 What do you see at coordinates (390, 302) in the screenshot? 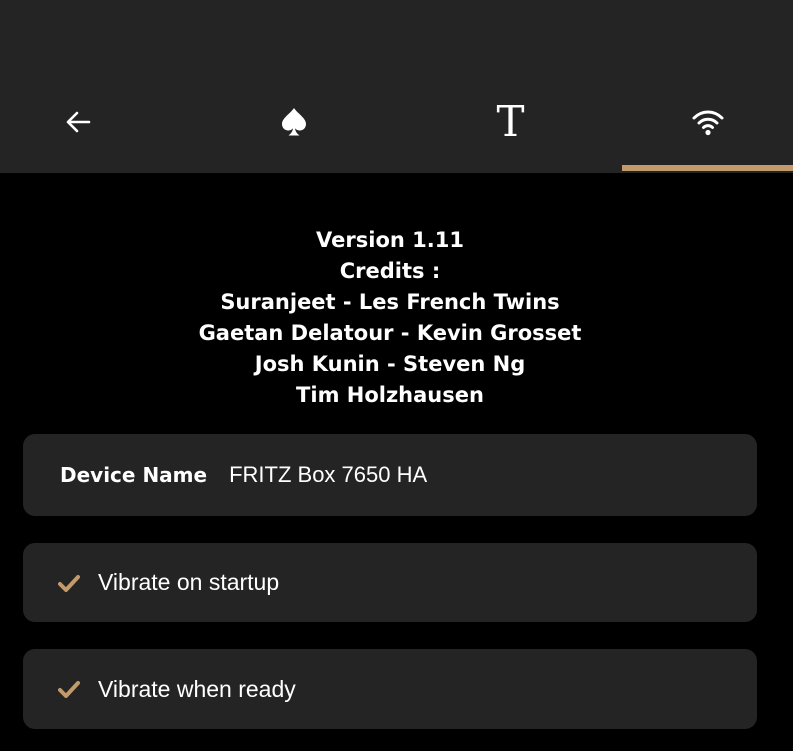
I see `credits-line: Suranjeet - Les French Twins` at bounding box center [390, 302].